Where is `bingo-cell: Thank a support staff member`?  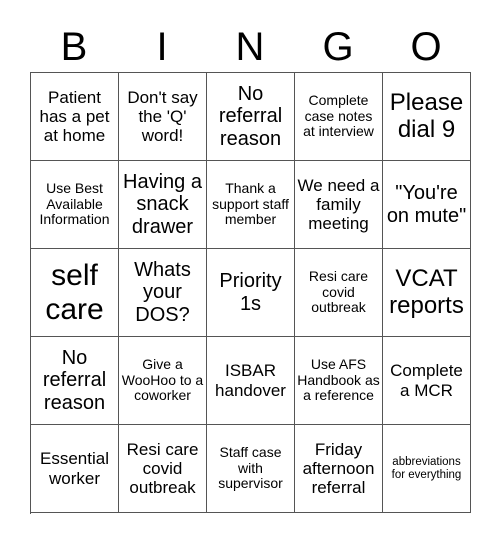 bingo-cell: Thank a support staff member is located at coordinates (251, 205).